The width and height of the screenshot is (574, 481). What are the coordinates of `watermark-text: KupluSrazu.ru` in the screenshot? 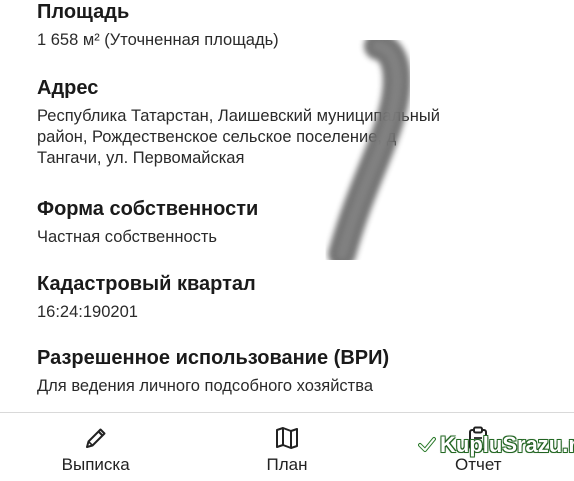 It's located at (507, 444).